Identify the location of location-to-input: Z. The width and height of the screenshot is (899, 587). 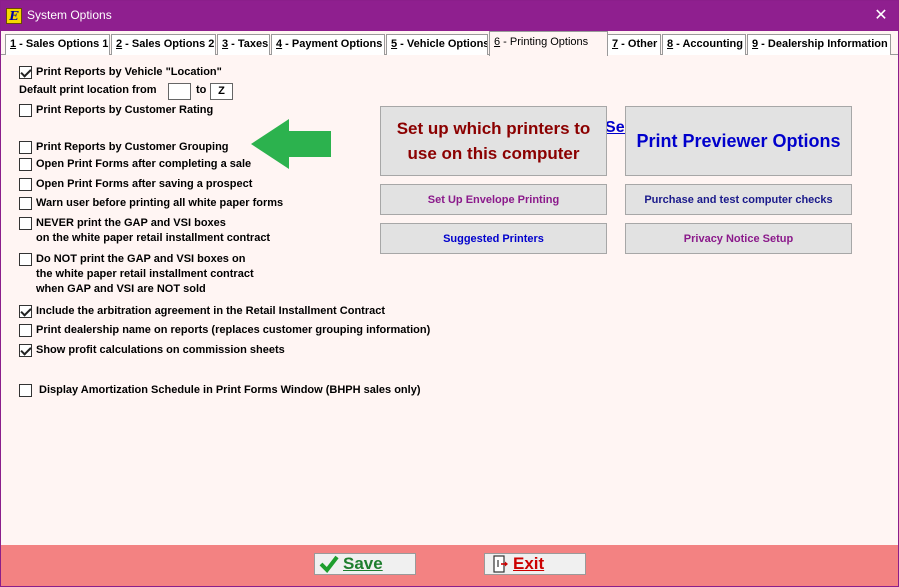
(221, 91).